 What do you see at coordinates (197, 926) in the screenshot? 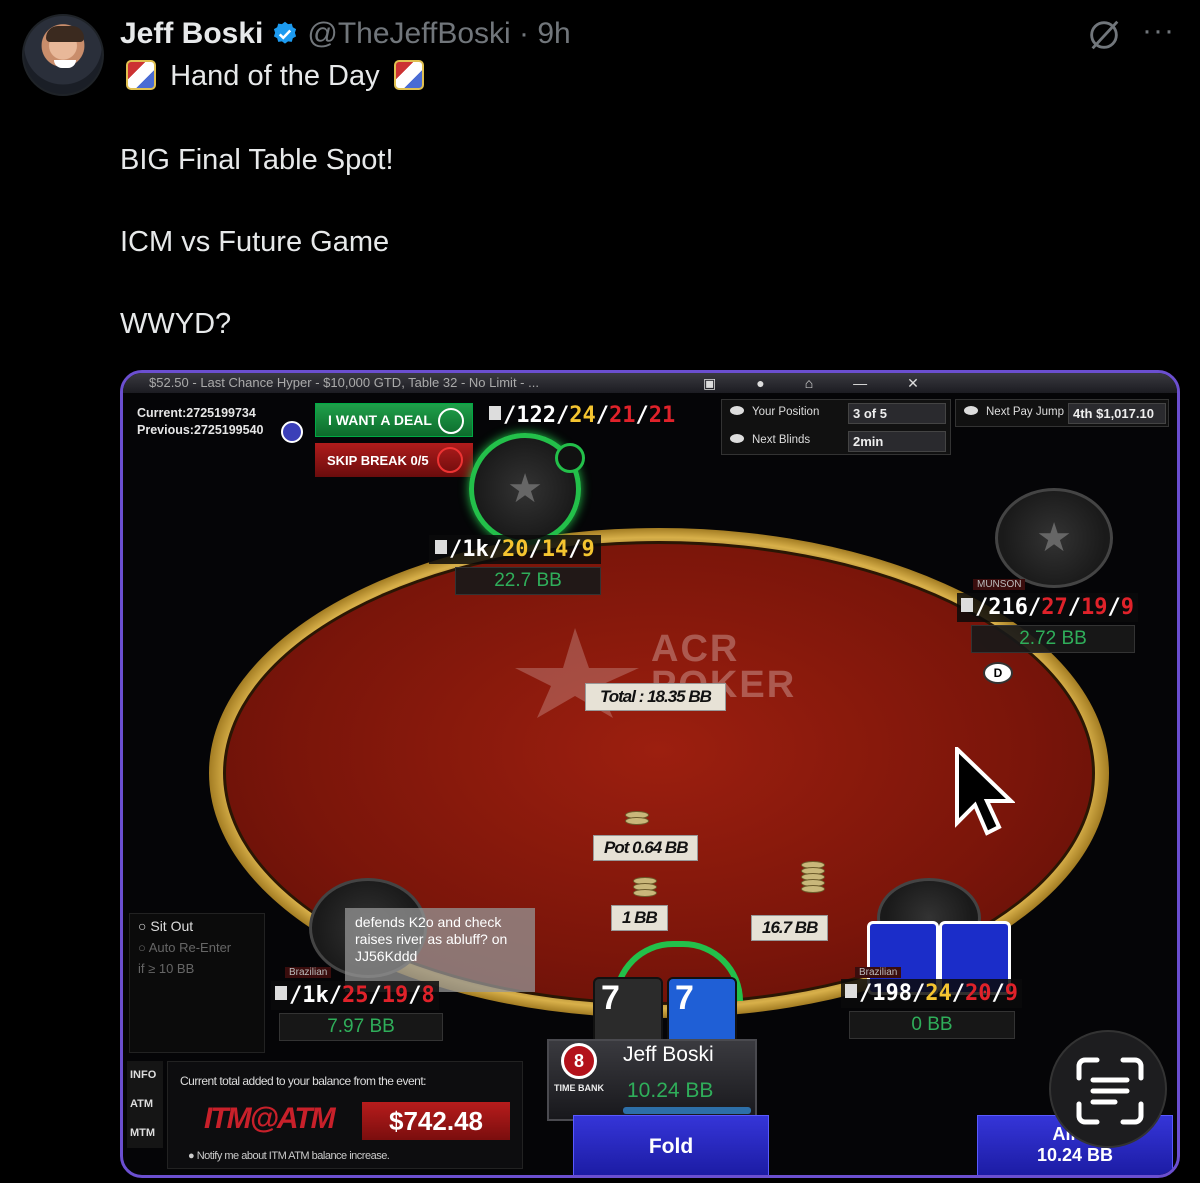
I see `sit-out-checkbox: ○ Sit Out` at bounding box center [197, 926].